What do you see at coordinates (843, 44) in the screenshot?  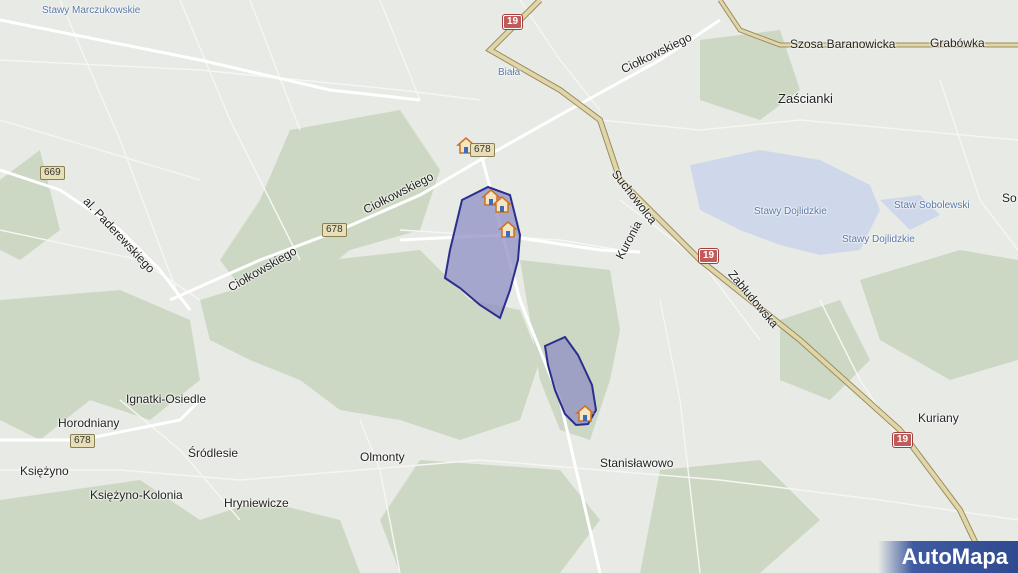 I see `place-label: Szosa Baranowicka` at bounding box center [843, 44].